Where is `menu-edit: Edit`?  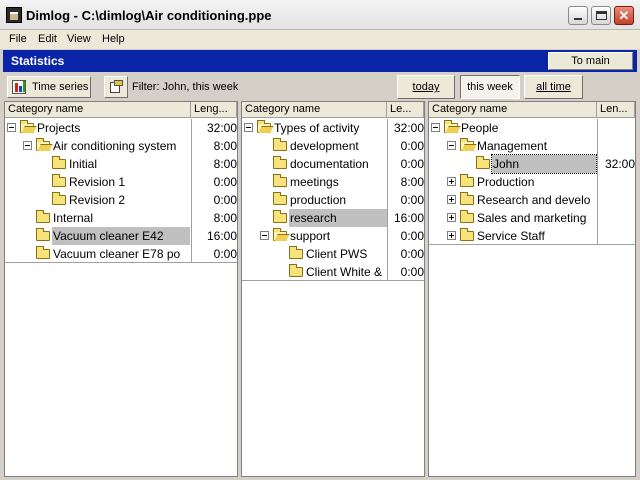
menu-edit: Edit is located at coordinates (47, 39).